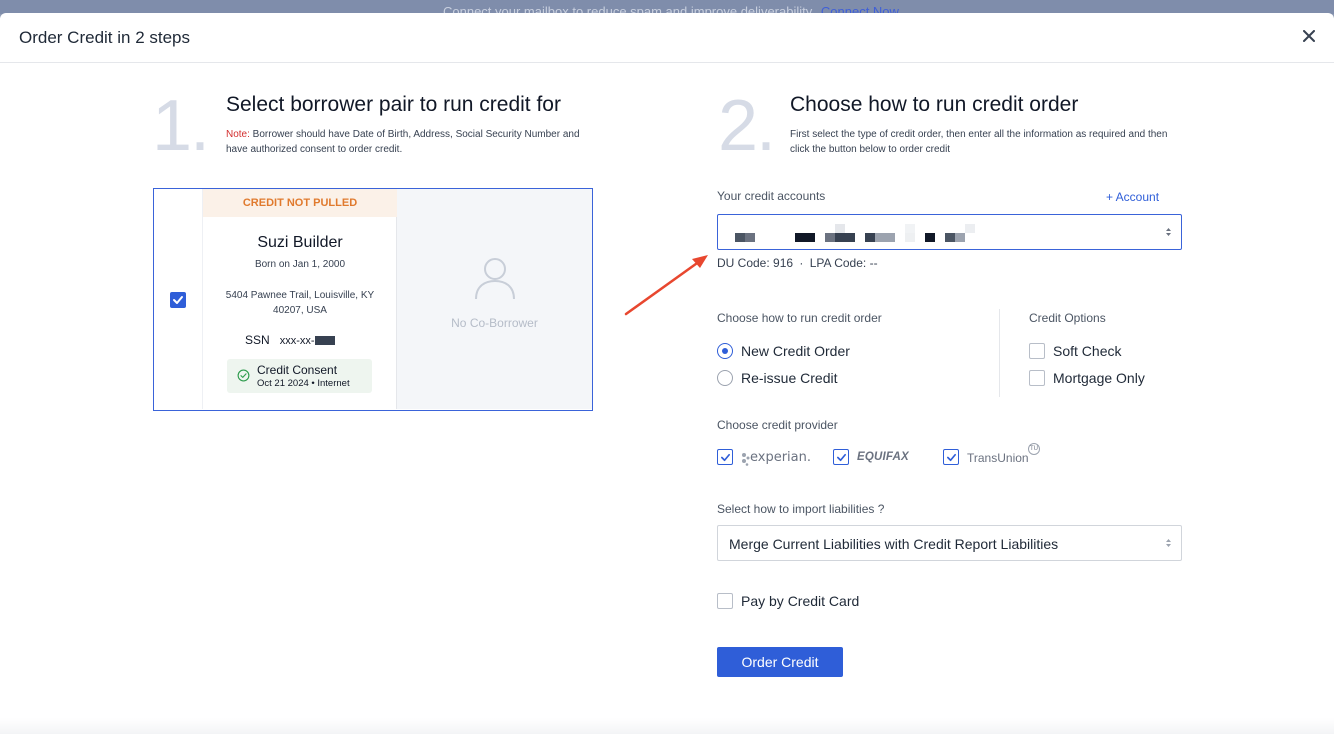 Image resolution: width=1334 pixels, height=734 pixels. Describe the element at coordinates (297, 370) in the screenshot. I see `consent-title: Credit Consent` at that location.